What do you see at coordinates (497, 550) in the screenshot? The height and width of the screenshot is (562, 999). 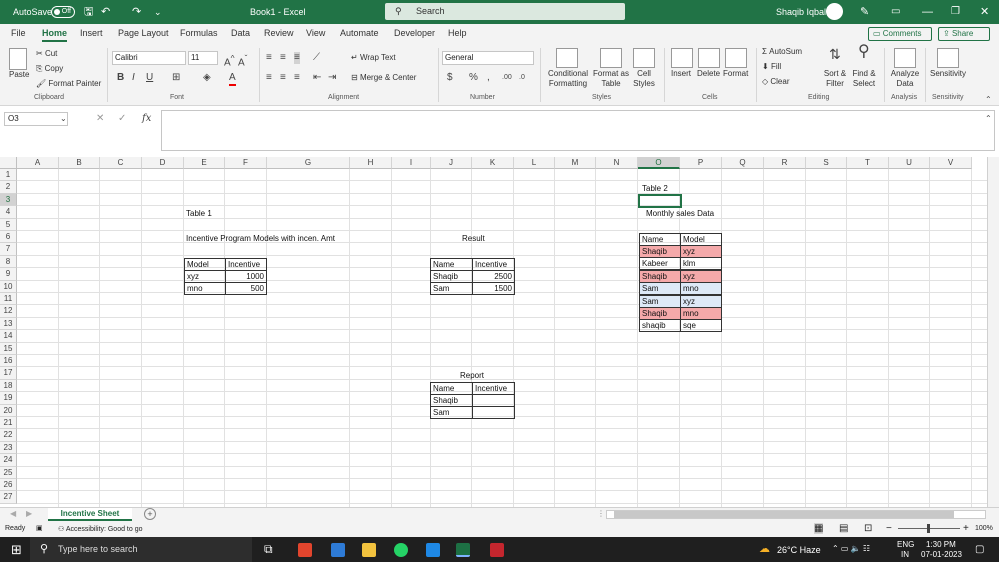 I see `app-red-icon` at bounding box center [497, 550].